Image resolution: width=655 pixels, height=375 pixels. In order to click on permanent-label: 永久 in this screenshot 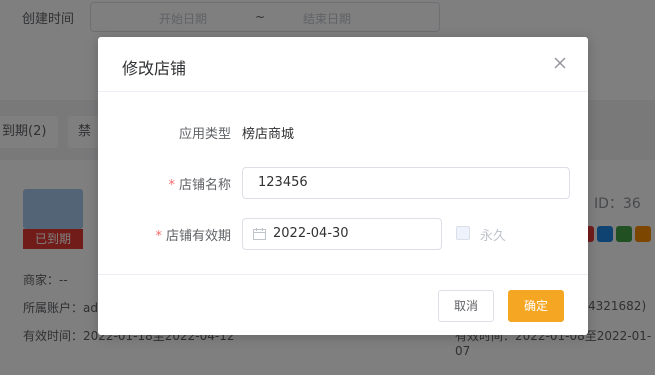, I will do `click(493, 234)`.